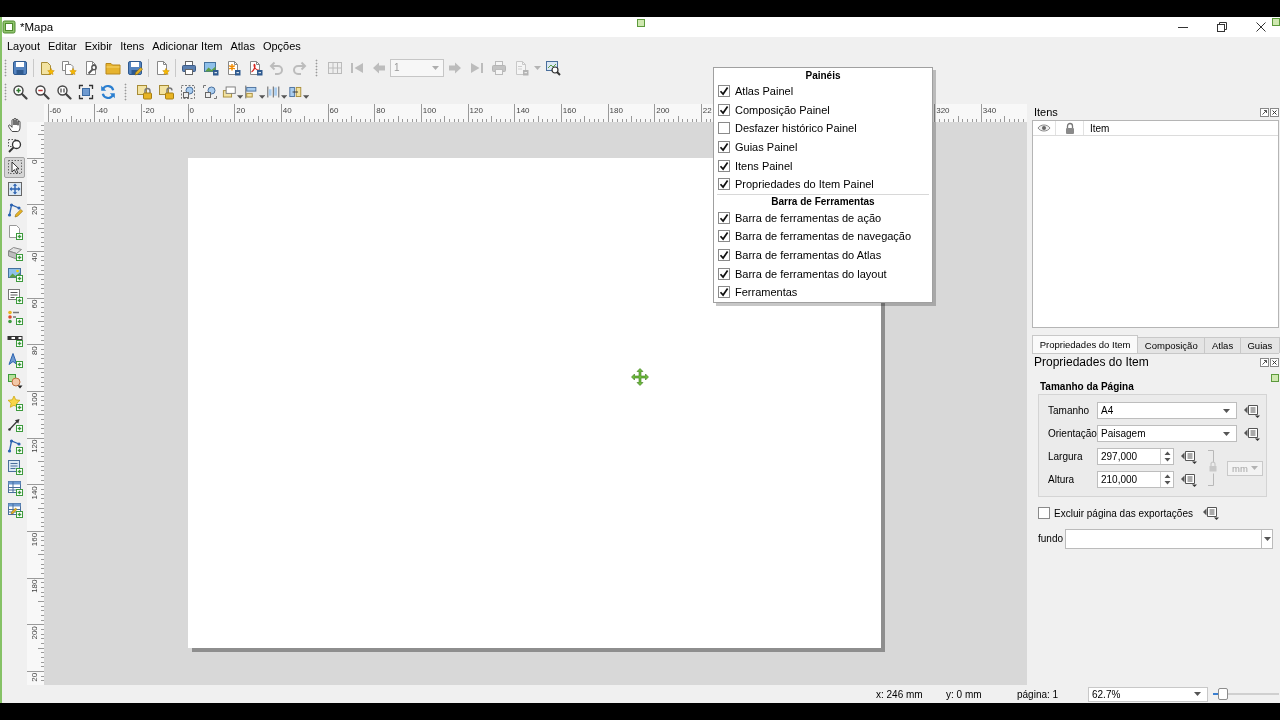 Image resolution: width=1280 pixels, height=720 pixels. Describe the element at coordinates (1221, 27) in the screenshot. I see `restore-icon` at that location.